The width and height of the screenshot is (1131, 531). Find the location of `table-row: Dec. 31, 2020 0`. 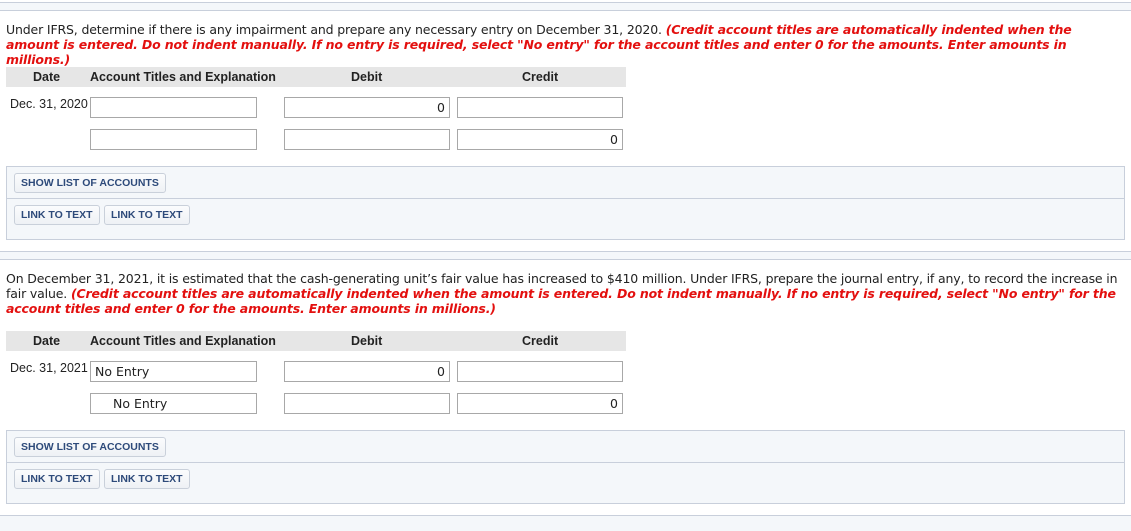

table-row: Dec. 31, 2020 0 is located at coordinates (316, 112).